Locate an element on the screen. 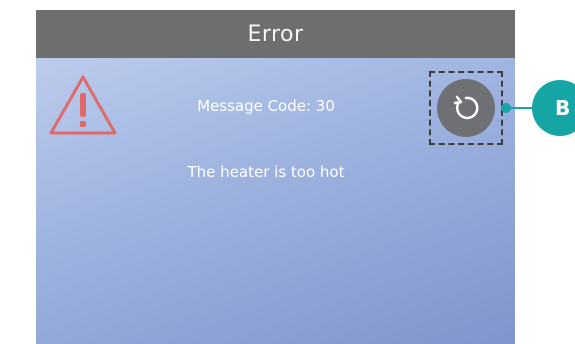 This screenshot has width=575, height=344. reset-button-circle is located at coordinates (466, 108).